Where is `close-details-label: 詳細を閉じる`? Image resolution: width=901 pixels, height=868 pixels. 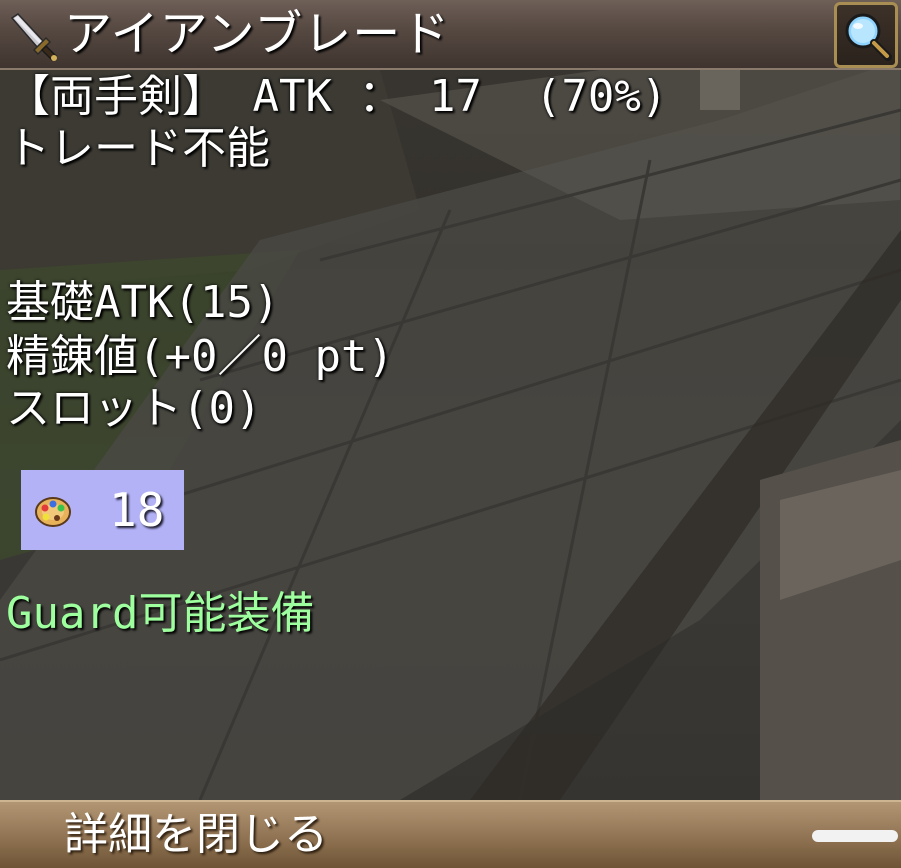
close-details-label: 詳細を閉じる is located at coordinates (196, 834).